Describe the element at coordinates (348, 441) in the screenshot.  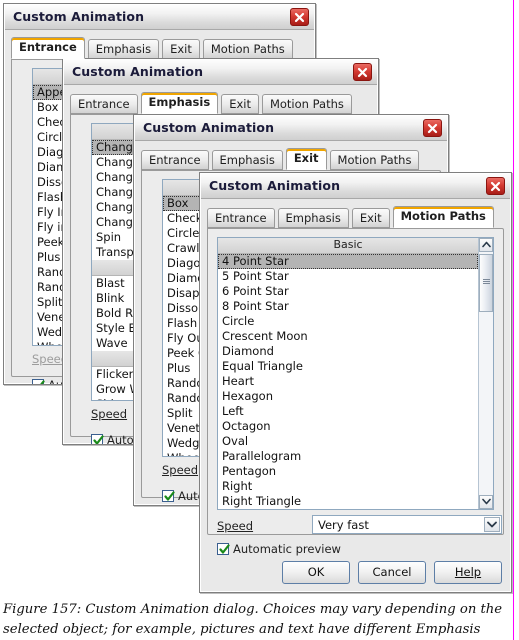
I see `list-item: Oval` at that location.